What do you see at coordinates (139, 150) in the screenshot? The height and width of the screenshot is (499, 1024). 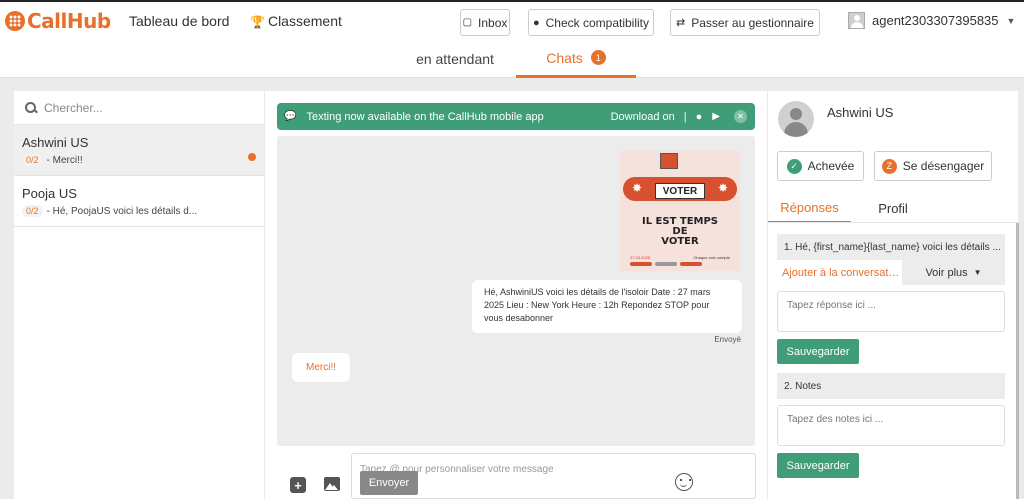 I see `contact-item-ashwini: Ashwini US 0/2 - Merci!!` at bounding box center [139, 150].